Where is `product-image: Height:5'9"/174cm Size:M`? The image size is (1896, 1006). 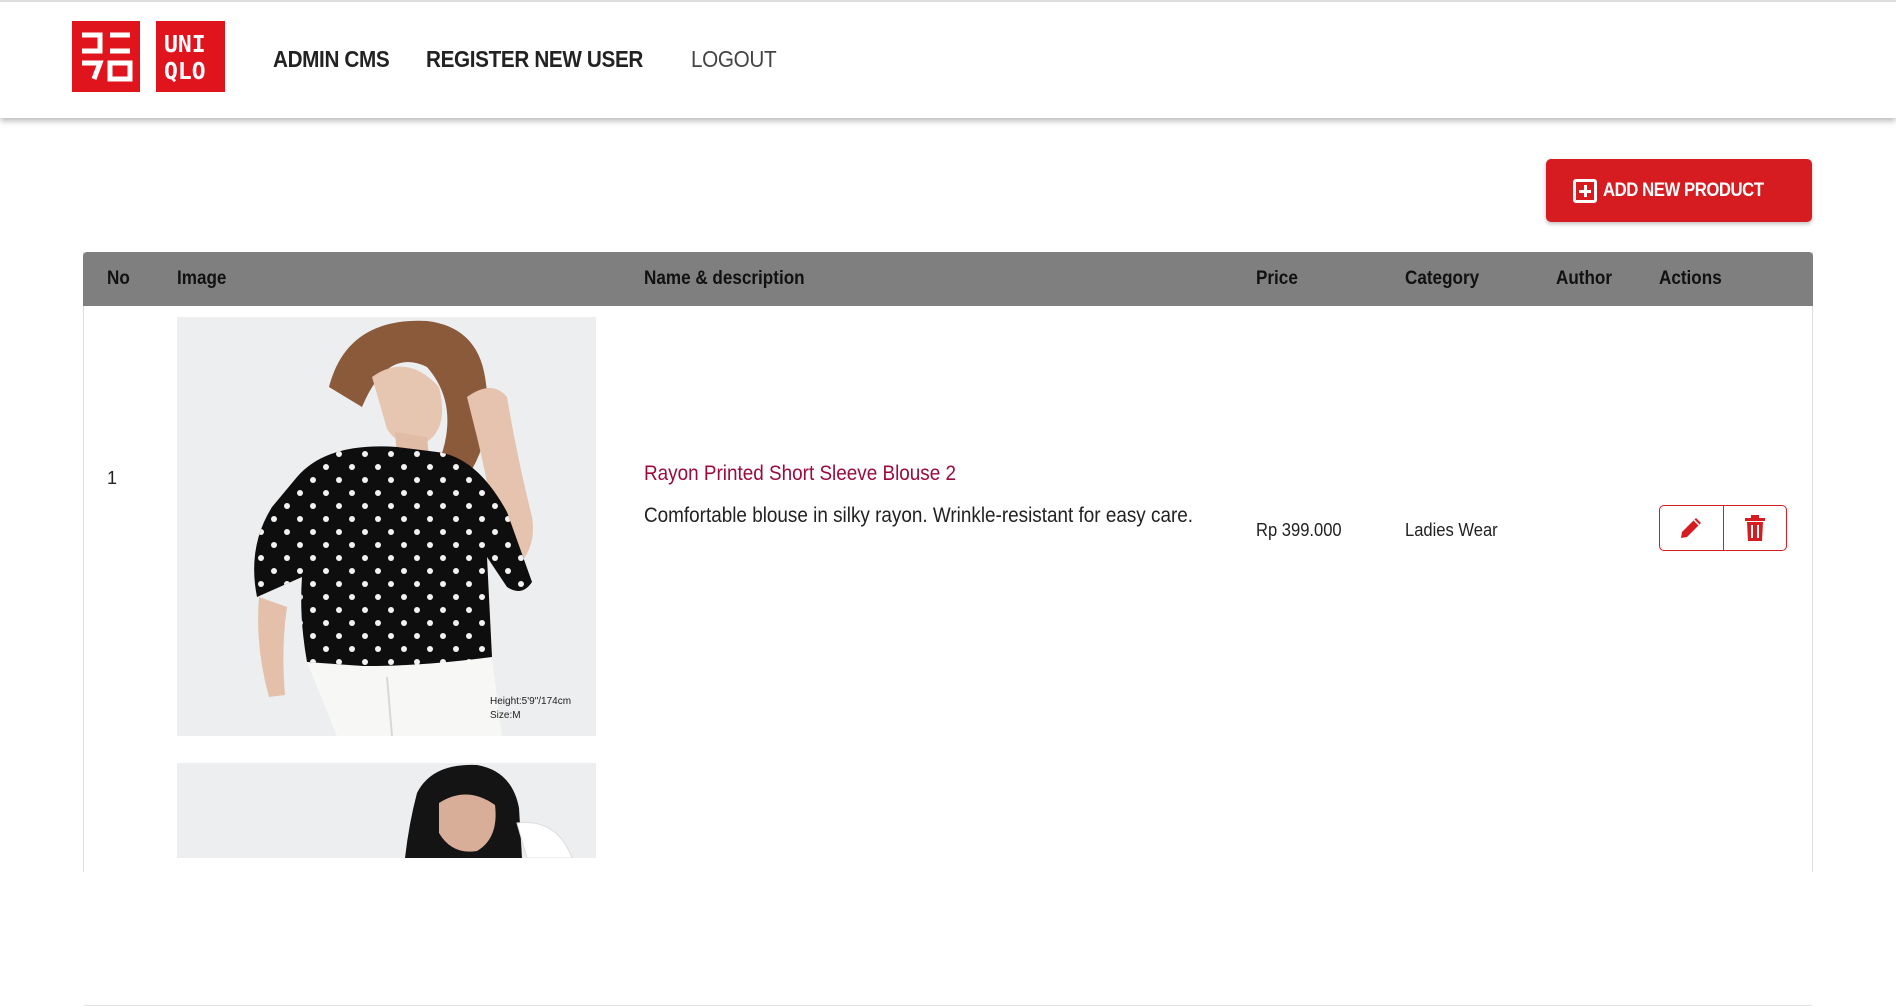 product-image: Height:5'9"/174cm Size:M is located at coordinates (386, 526).